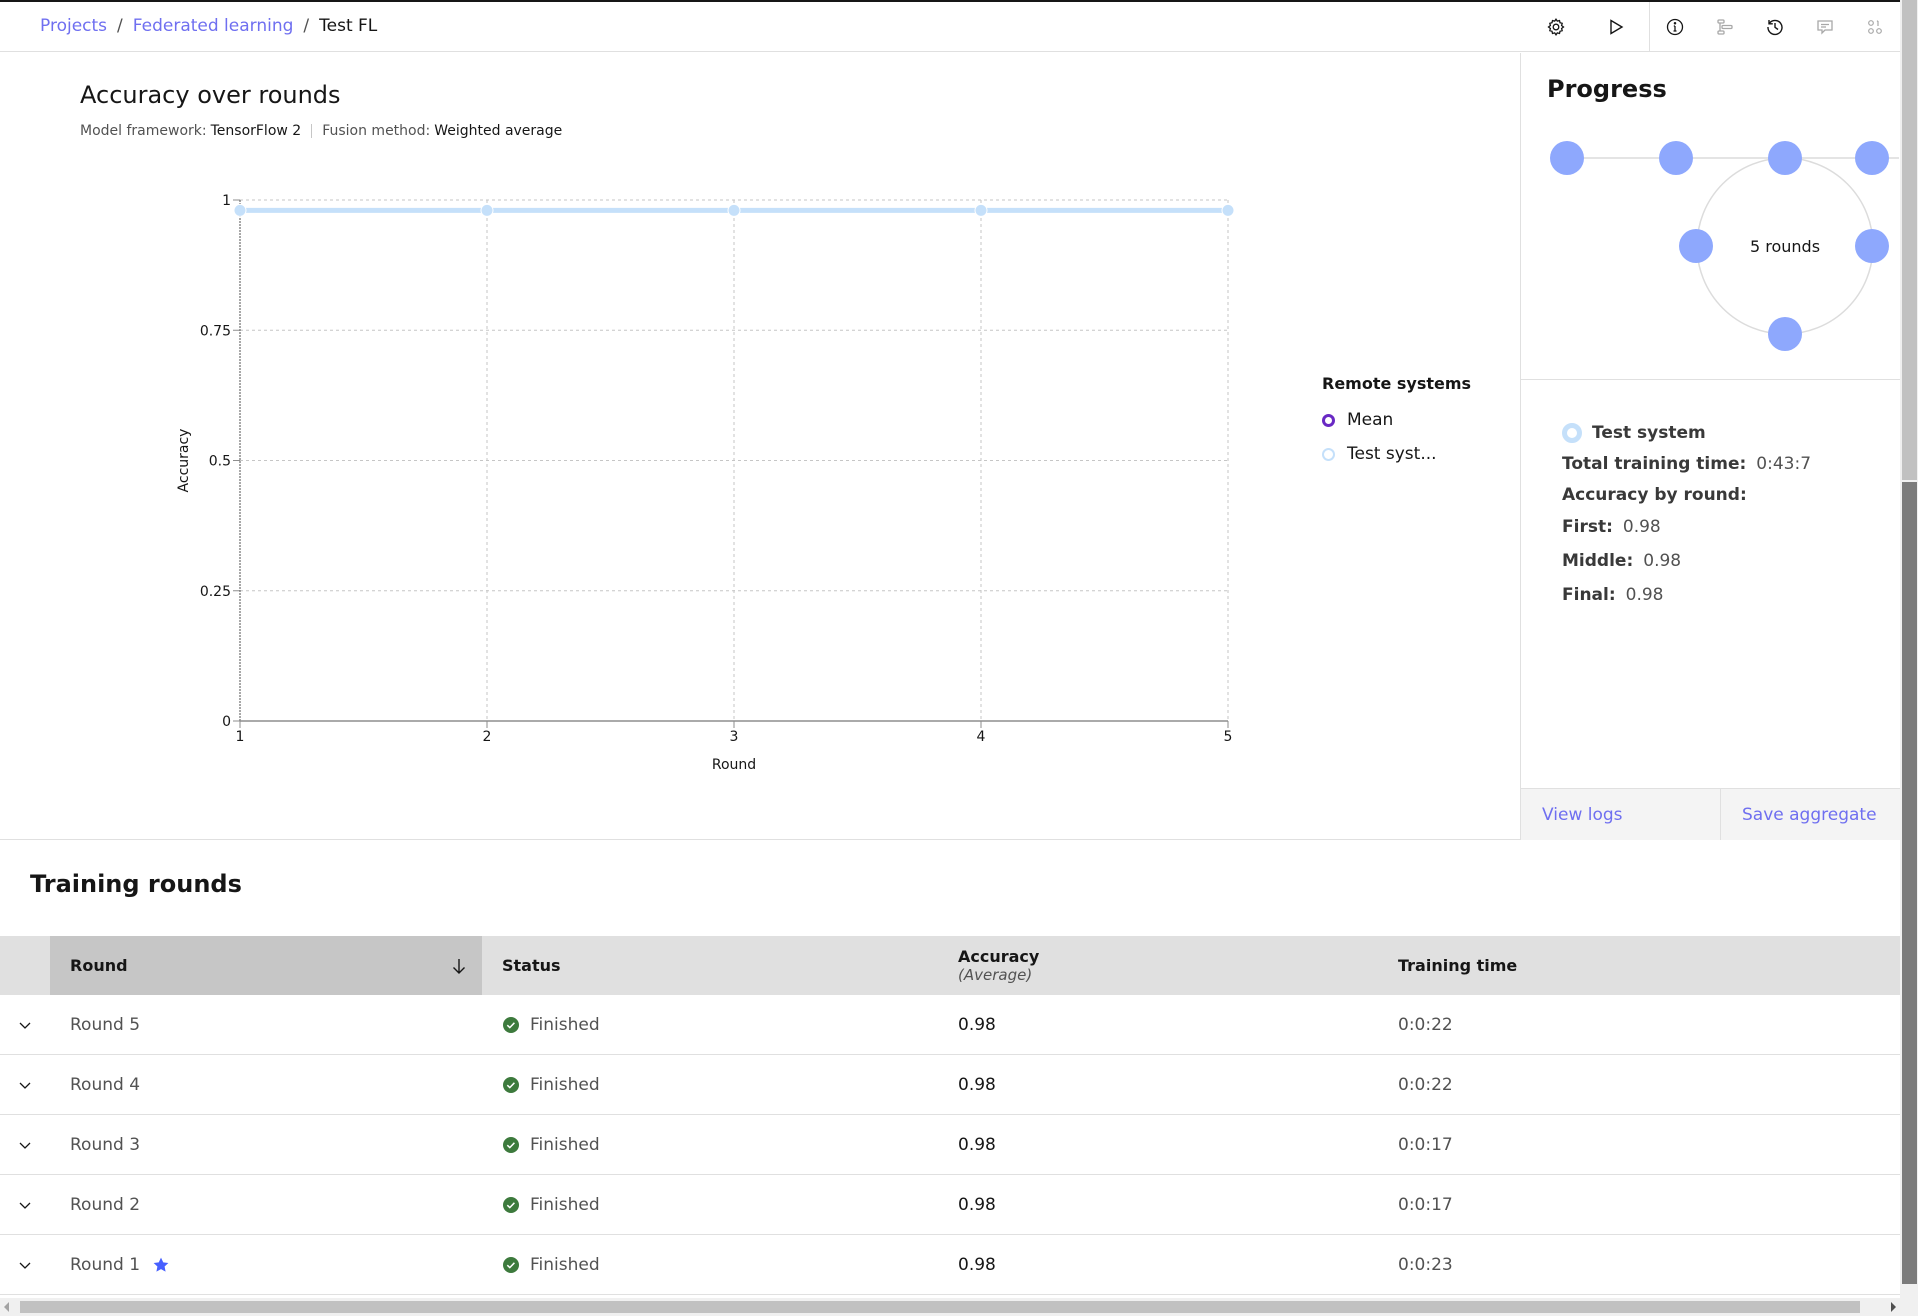  I want to click on comment-icon, so click(1825, 27).